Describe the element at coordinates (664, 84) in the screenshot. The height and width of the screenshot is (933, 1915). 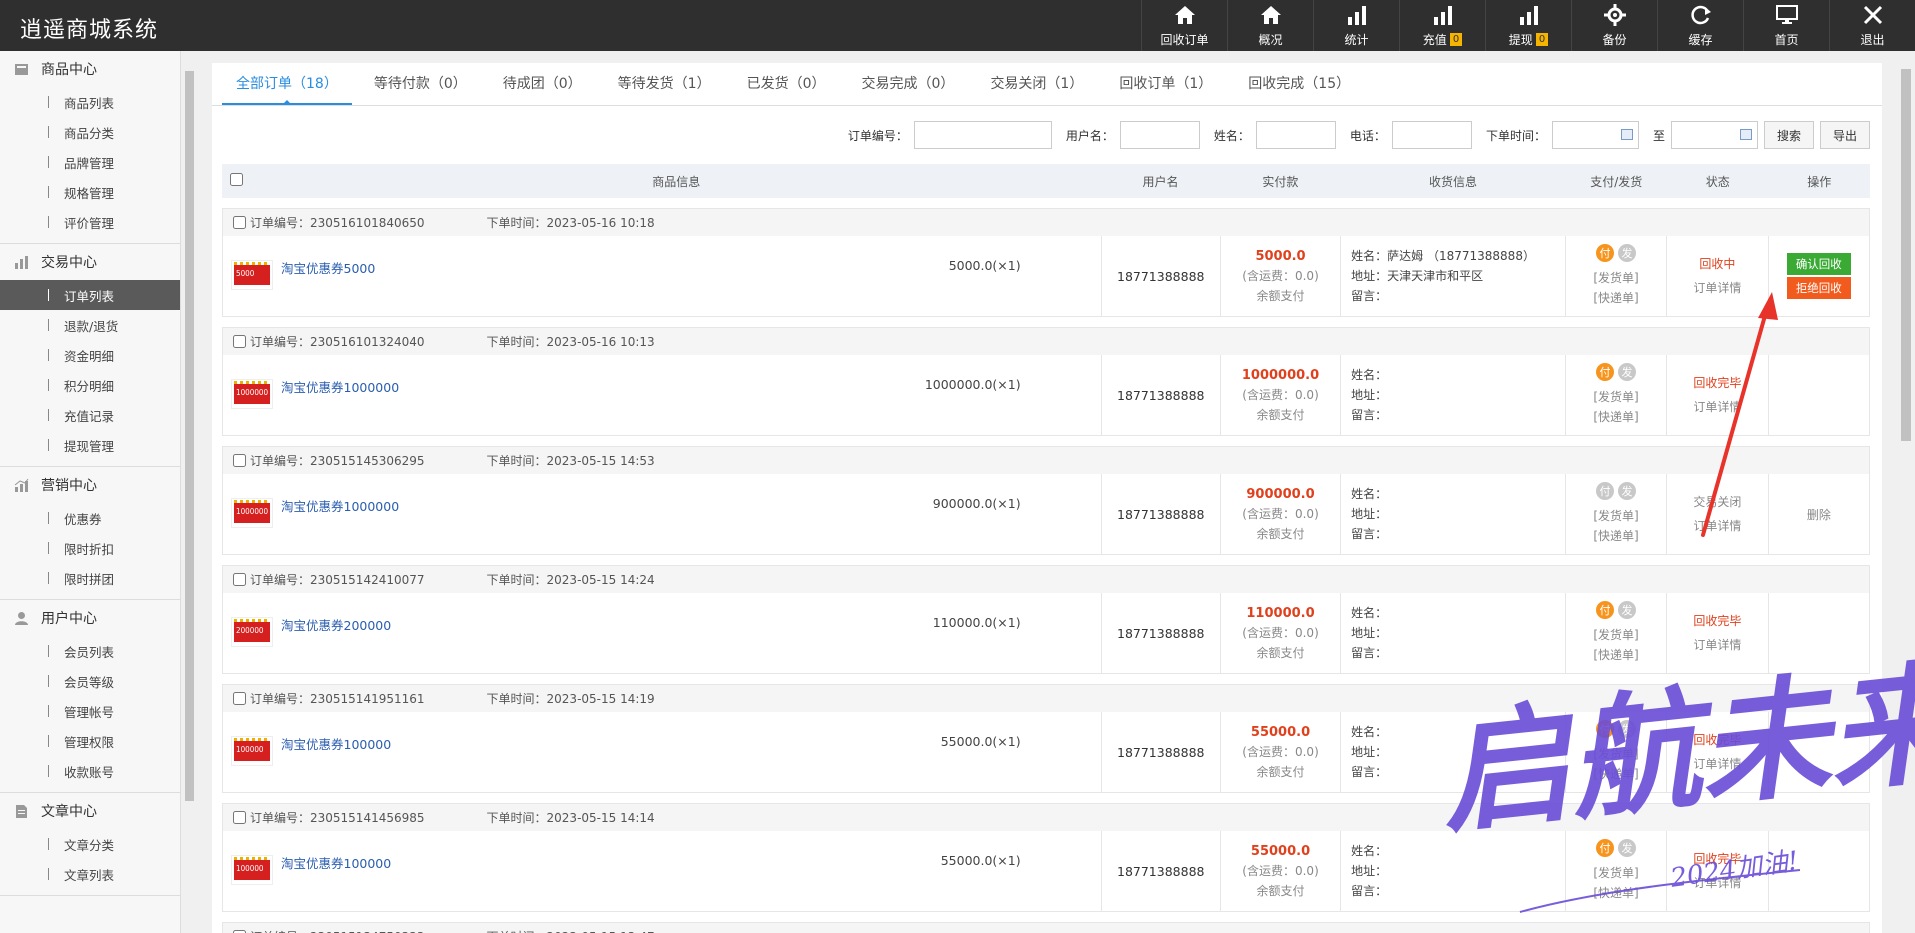
I see `tab-3: 等待发货（1）` at that location.